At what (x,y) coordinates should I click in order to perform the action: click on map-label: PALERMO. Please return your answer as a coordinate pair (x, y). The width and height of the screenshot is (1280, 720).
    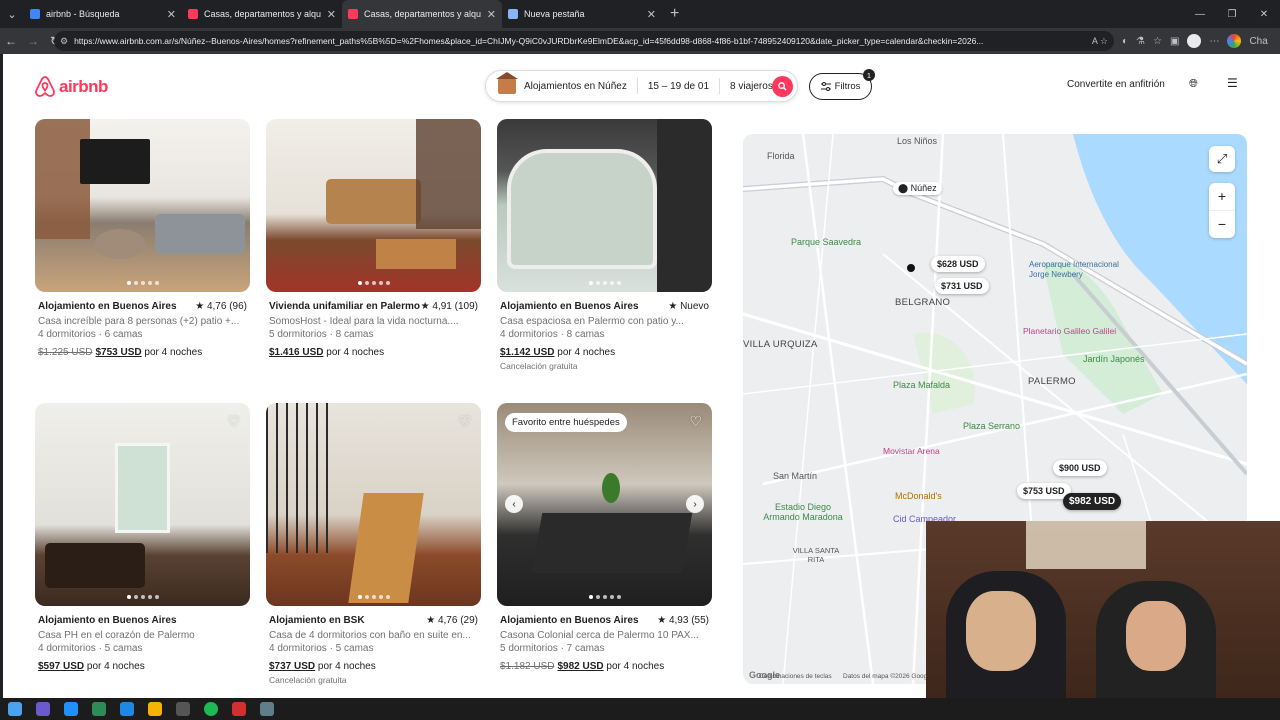
    Looking at the image, I should click on (1052, 381).